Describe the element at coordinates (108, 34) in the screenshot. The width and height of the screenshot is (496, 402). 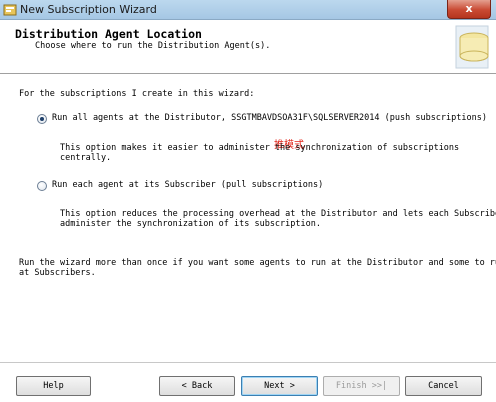
I see `page-title: Distribution Agent Location` at that location.